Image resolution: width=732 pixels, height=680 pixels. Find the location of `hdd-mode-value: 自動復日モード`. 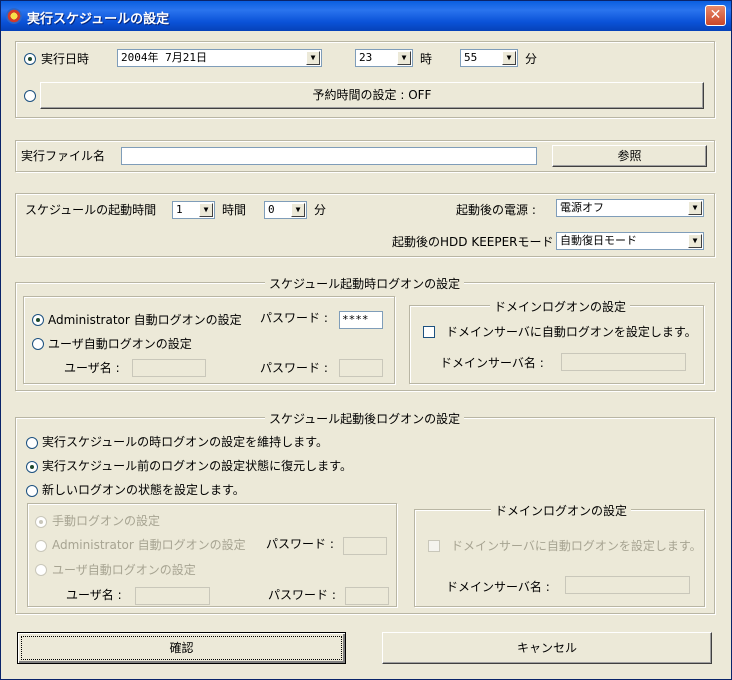

hdd-mode-value: 自動復日モード is located at coordinates (598, 240).